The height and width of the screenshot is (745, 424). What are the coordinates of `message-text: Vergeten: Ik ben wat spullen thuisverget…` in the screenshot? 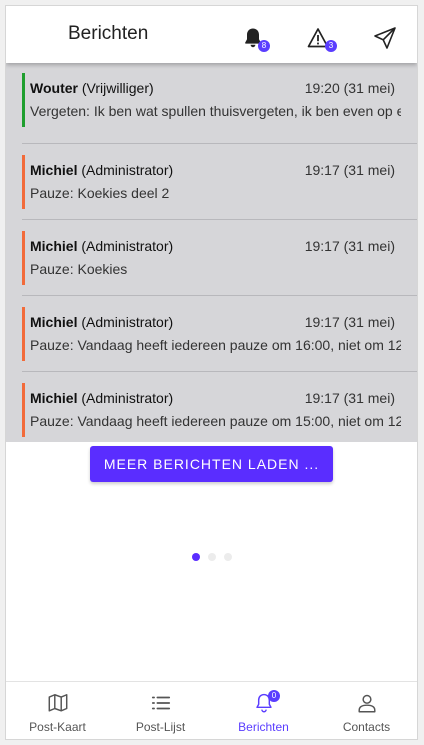 It's located at (215, 111).